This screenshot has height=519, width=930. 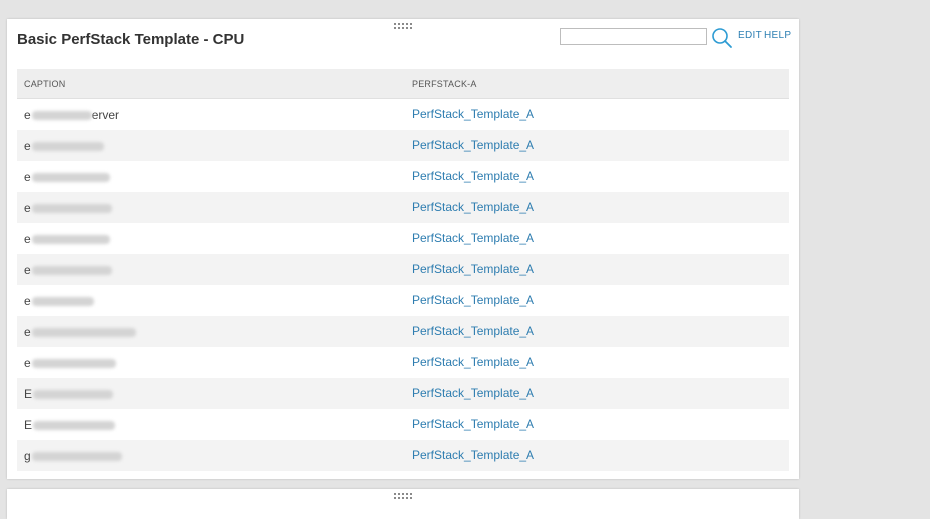 I want to click on table-row: e erver PerfStack_Template_A, so click(x=403, y=114).